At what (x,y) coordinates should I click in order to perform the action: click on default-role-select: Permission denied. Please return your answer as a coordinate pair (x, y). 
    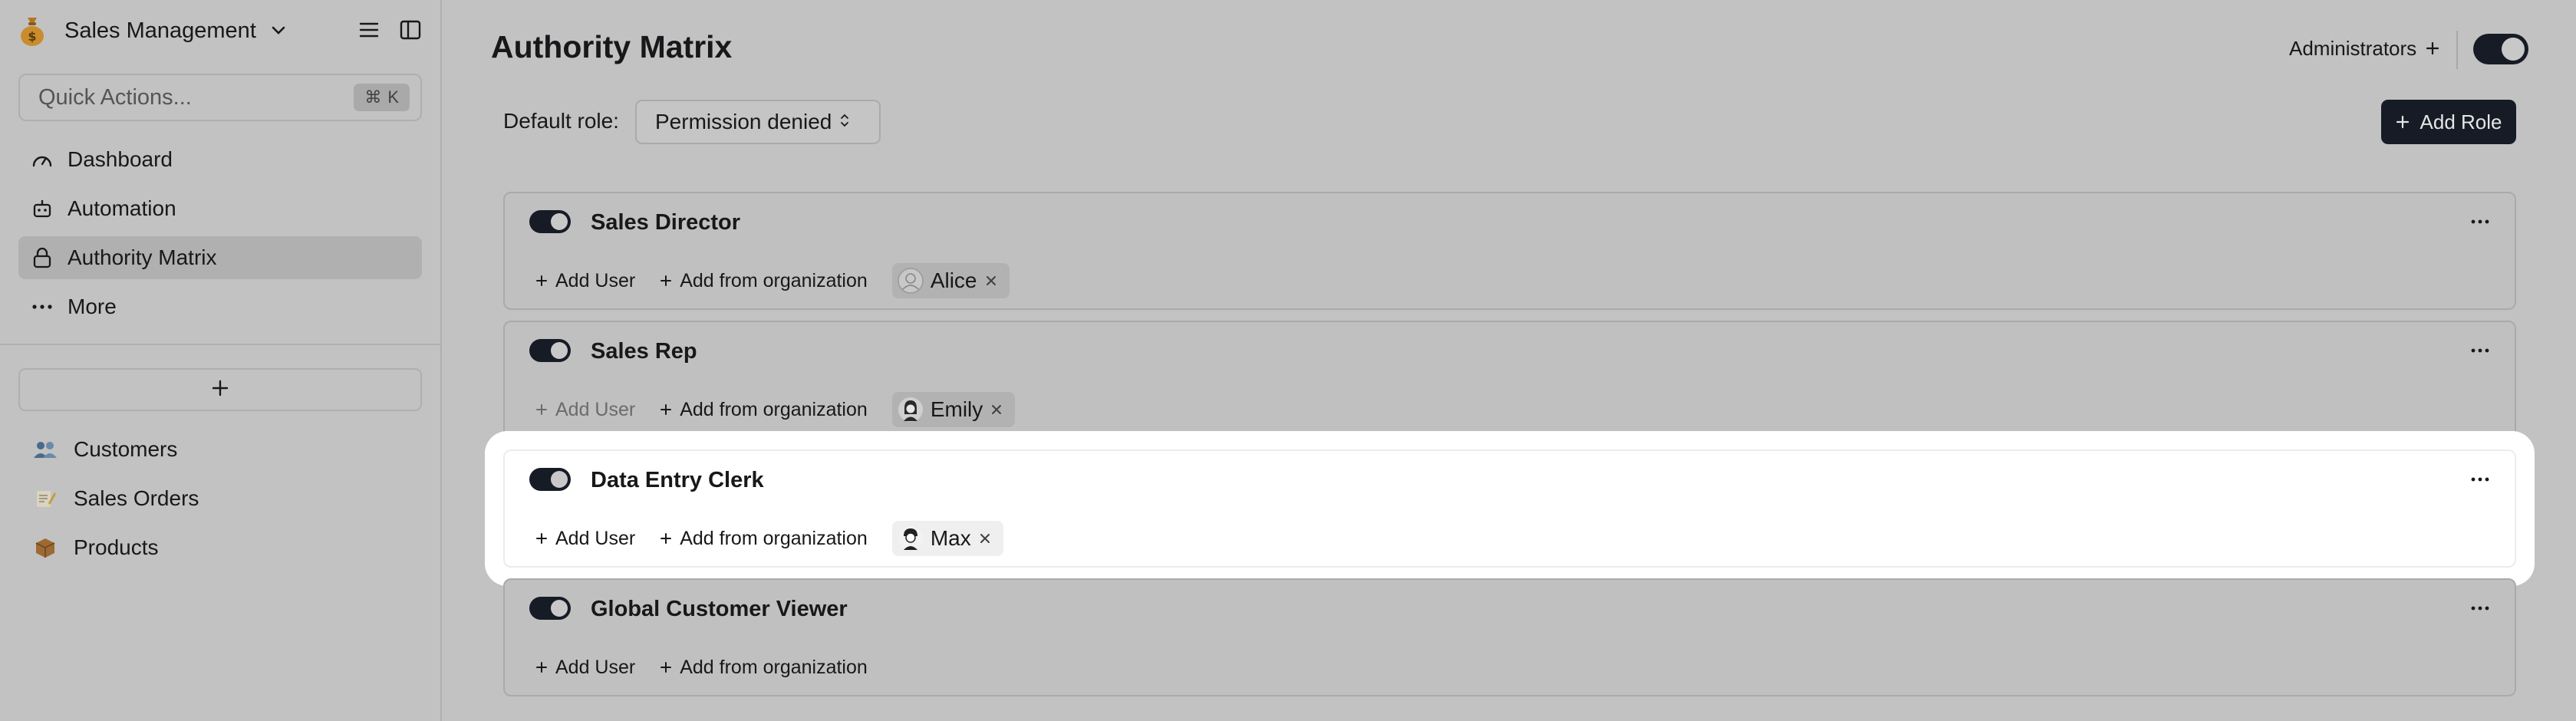
    Looking at the image, I should click on (758, 122).